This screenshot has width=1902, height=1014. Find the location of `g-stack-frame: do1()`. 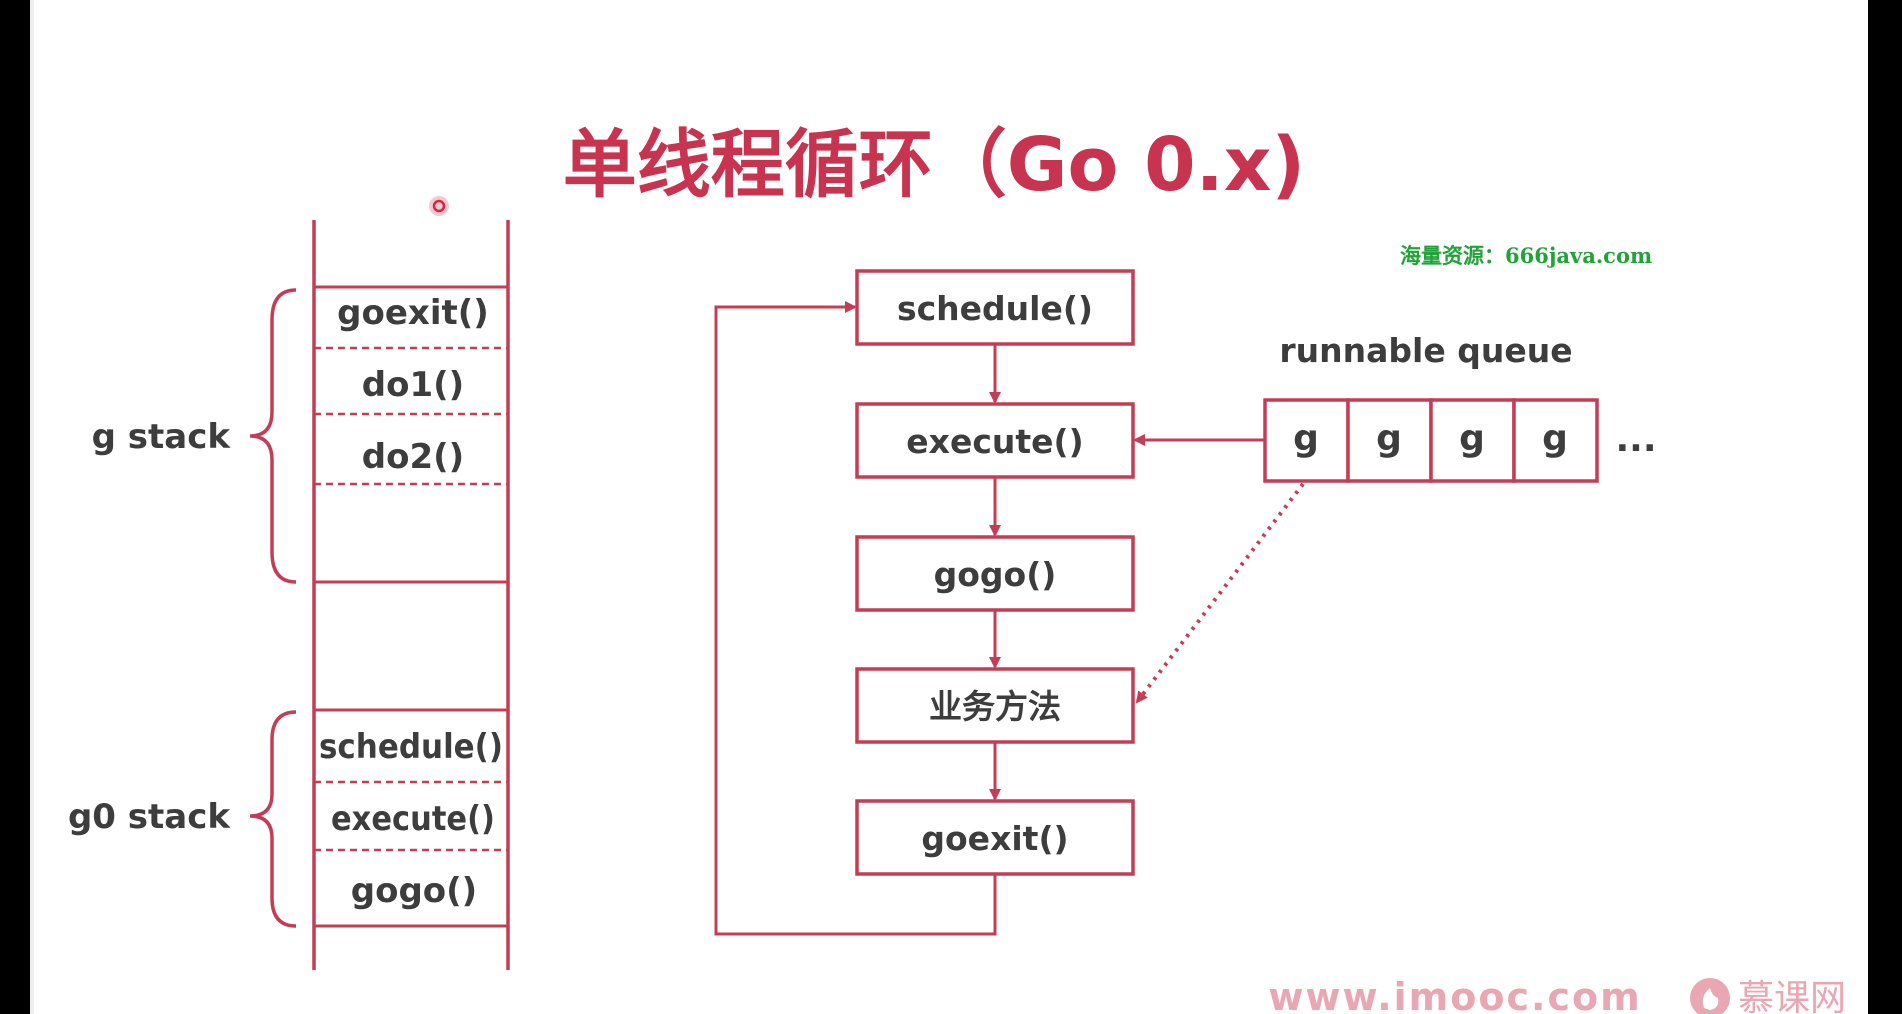

g-stack-frame: do1() is located at coordinates (413, 385).